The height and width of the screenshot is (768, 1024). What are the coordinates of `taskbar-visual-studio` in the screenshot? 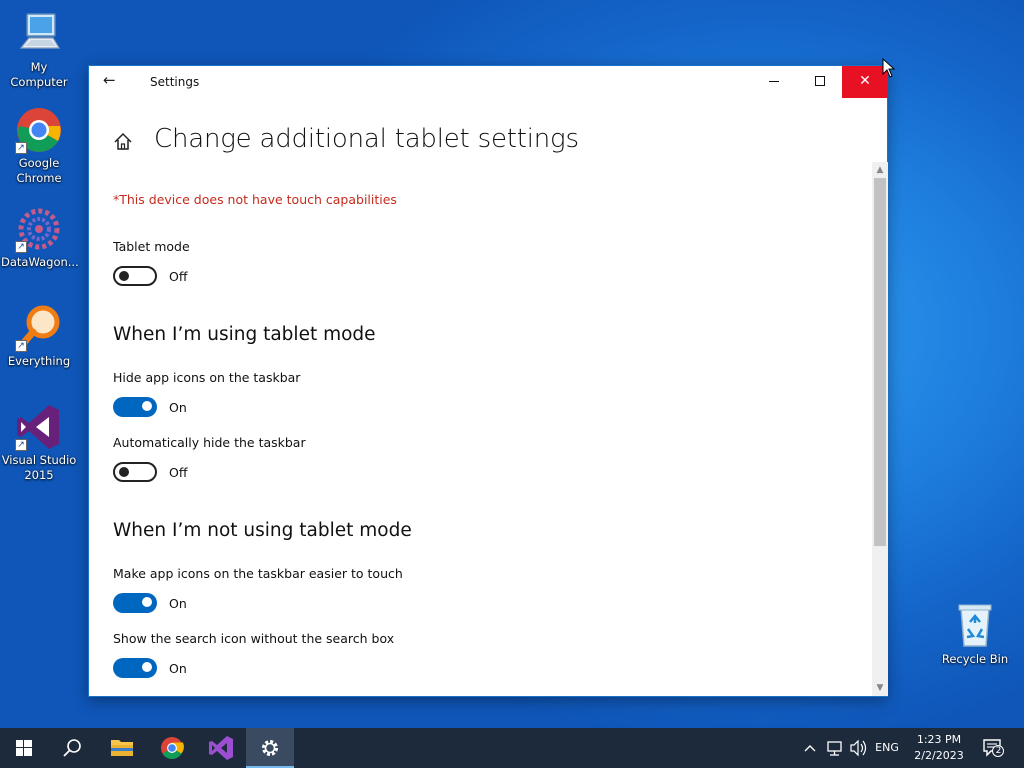 It's located at (221, 748).